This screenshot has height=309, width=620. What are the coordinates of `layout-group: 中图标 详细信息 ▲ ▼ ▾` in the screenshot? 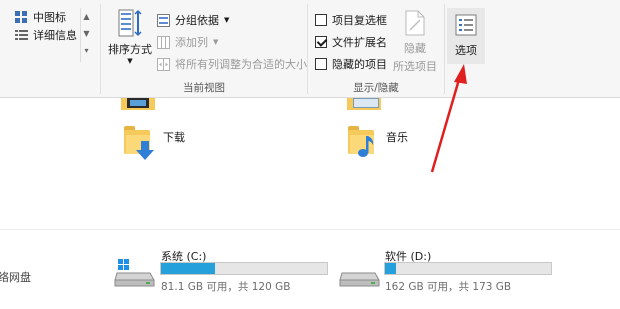 It's located at (50, 49).